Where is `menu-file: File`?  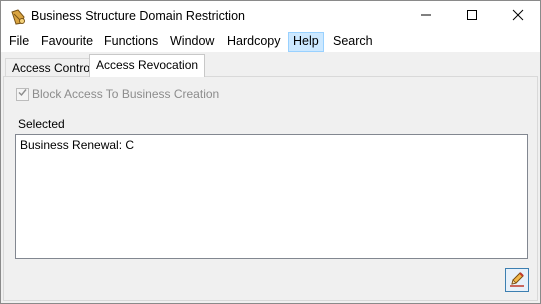 menu-file: File is located at coordinates (19, 42).